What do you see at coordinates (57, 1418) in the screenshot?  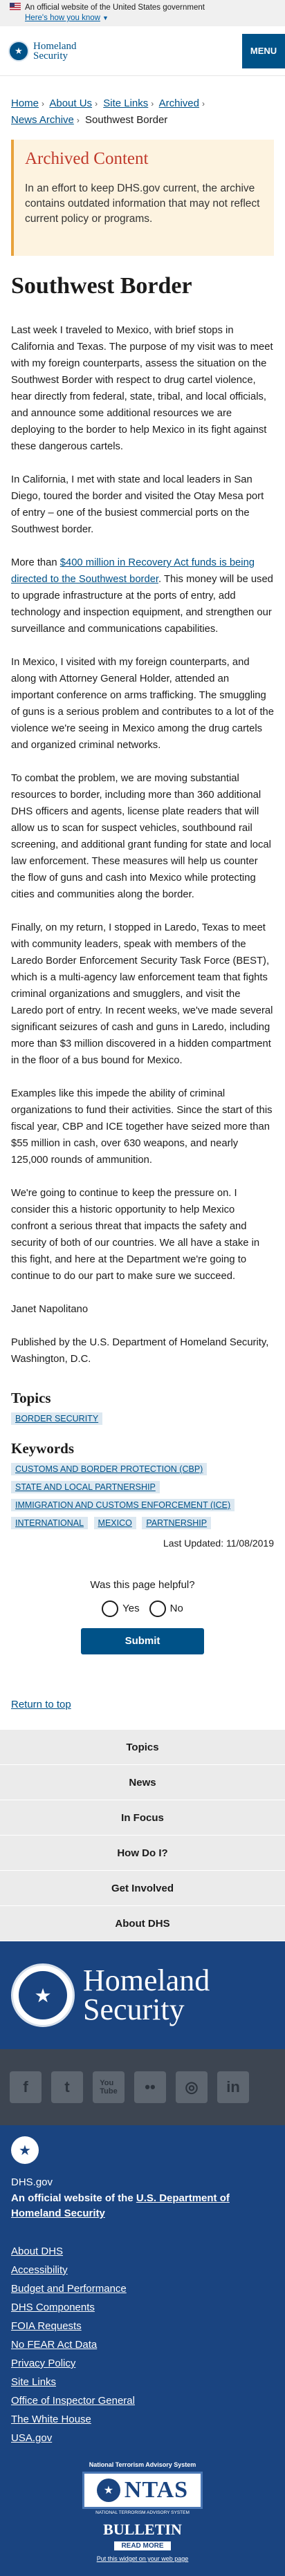 I see `topic-tag: BORDER SECURITY` at bounding box center [57, 1418].